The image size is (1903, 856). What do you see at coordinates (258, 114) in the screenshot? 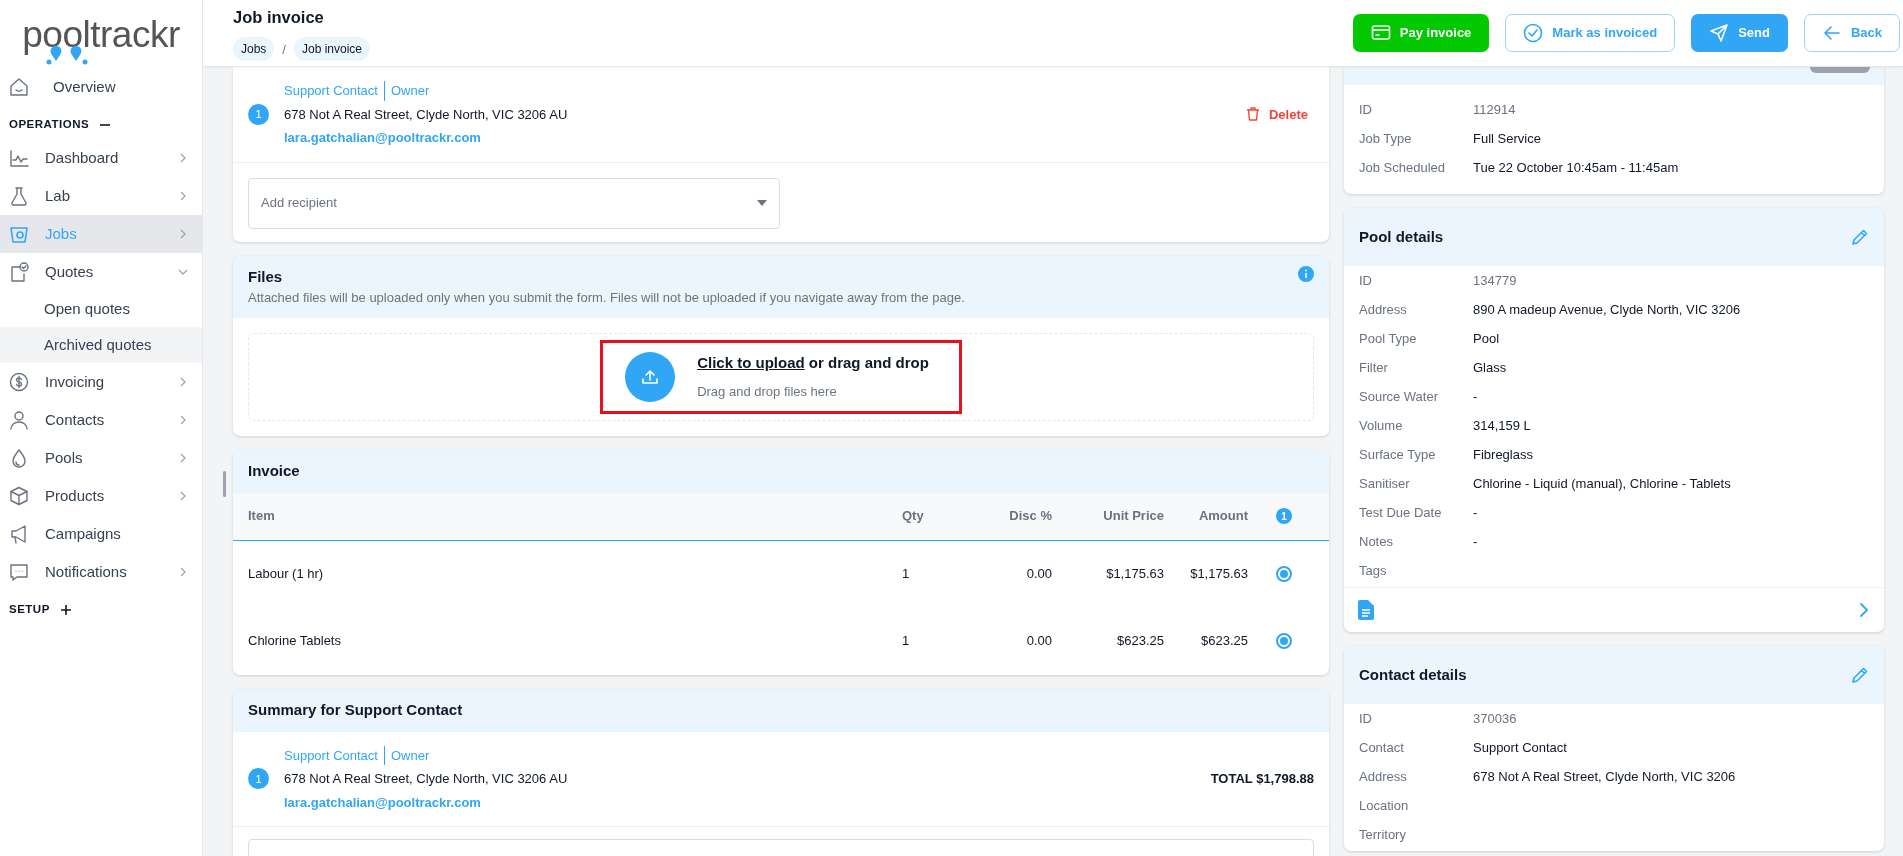
I see `recipient-number: 1` at bounding box center [258, 114].